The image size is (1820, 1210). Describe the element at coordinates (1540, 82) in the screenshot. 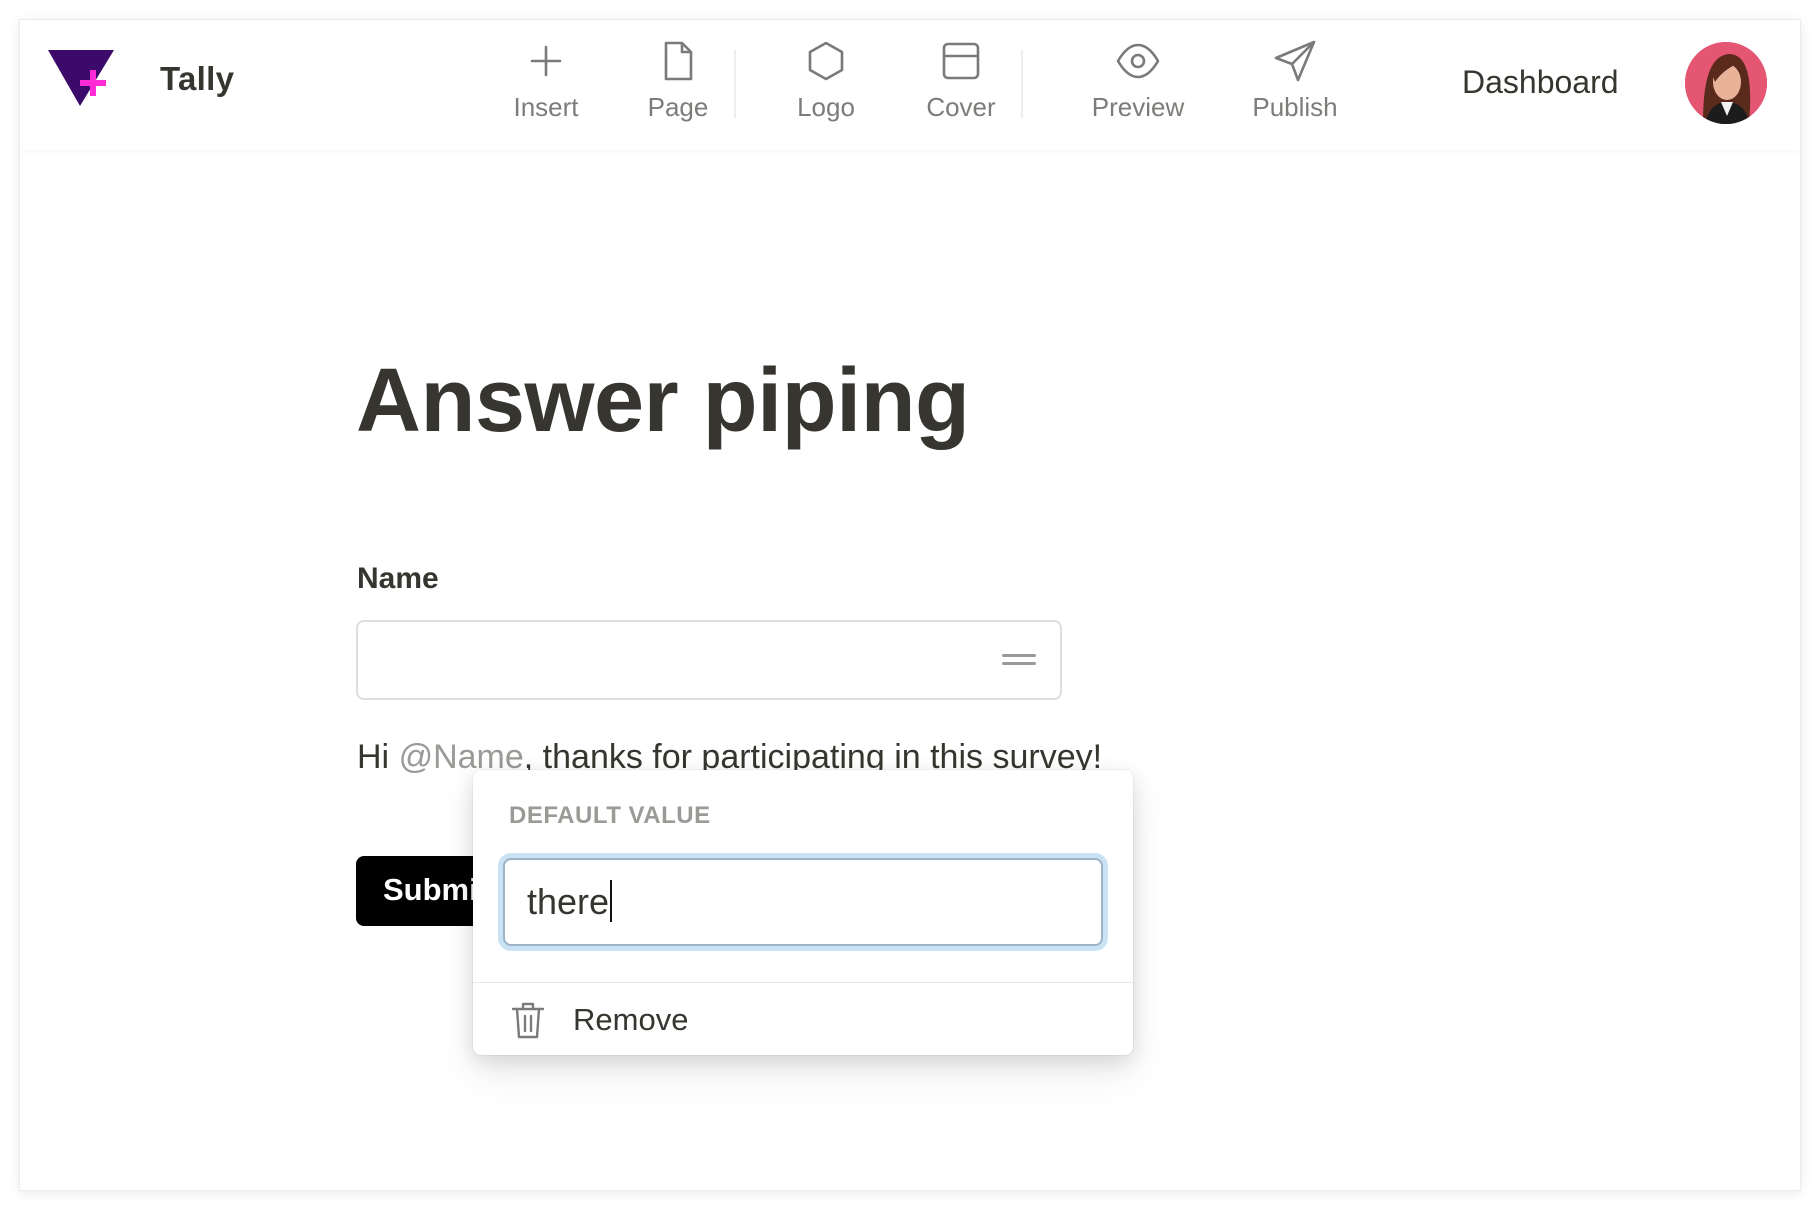

I see `dashboard-link: Dashboard` at that location.